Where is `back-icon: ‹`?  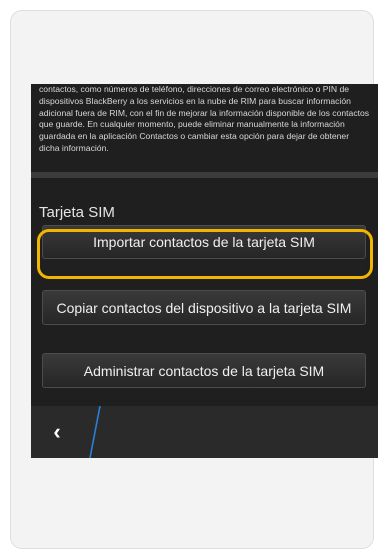 back-icon: ‹ is located at coordinates (57, 432).